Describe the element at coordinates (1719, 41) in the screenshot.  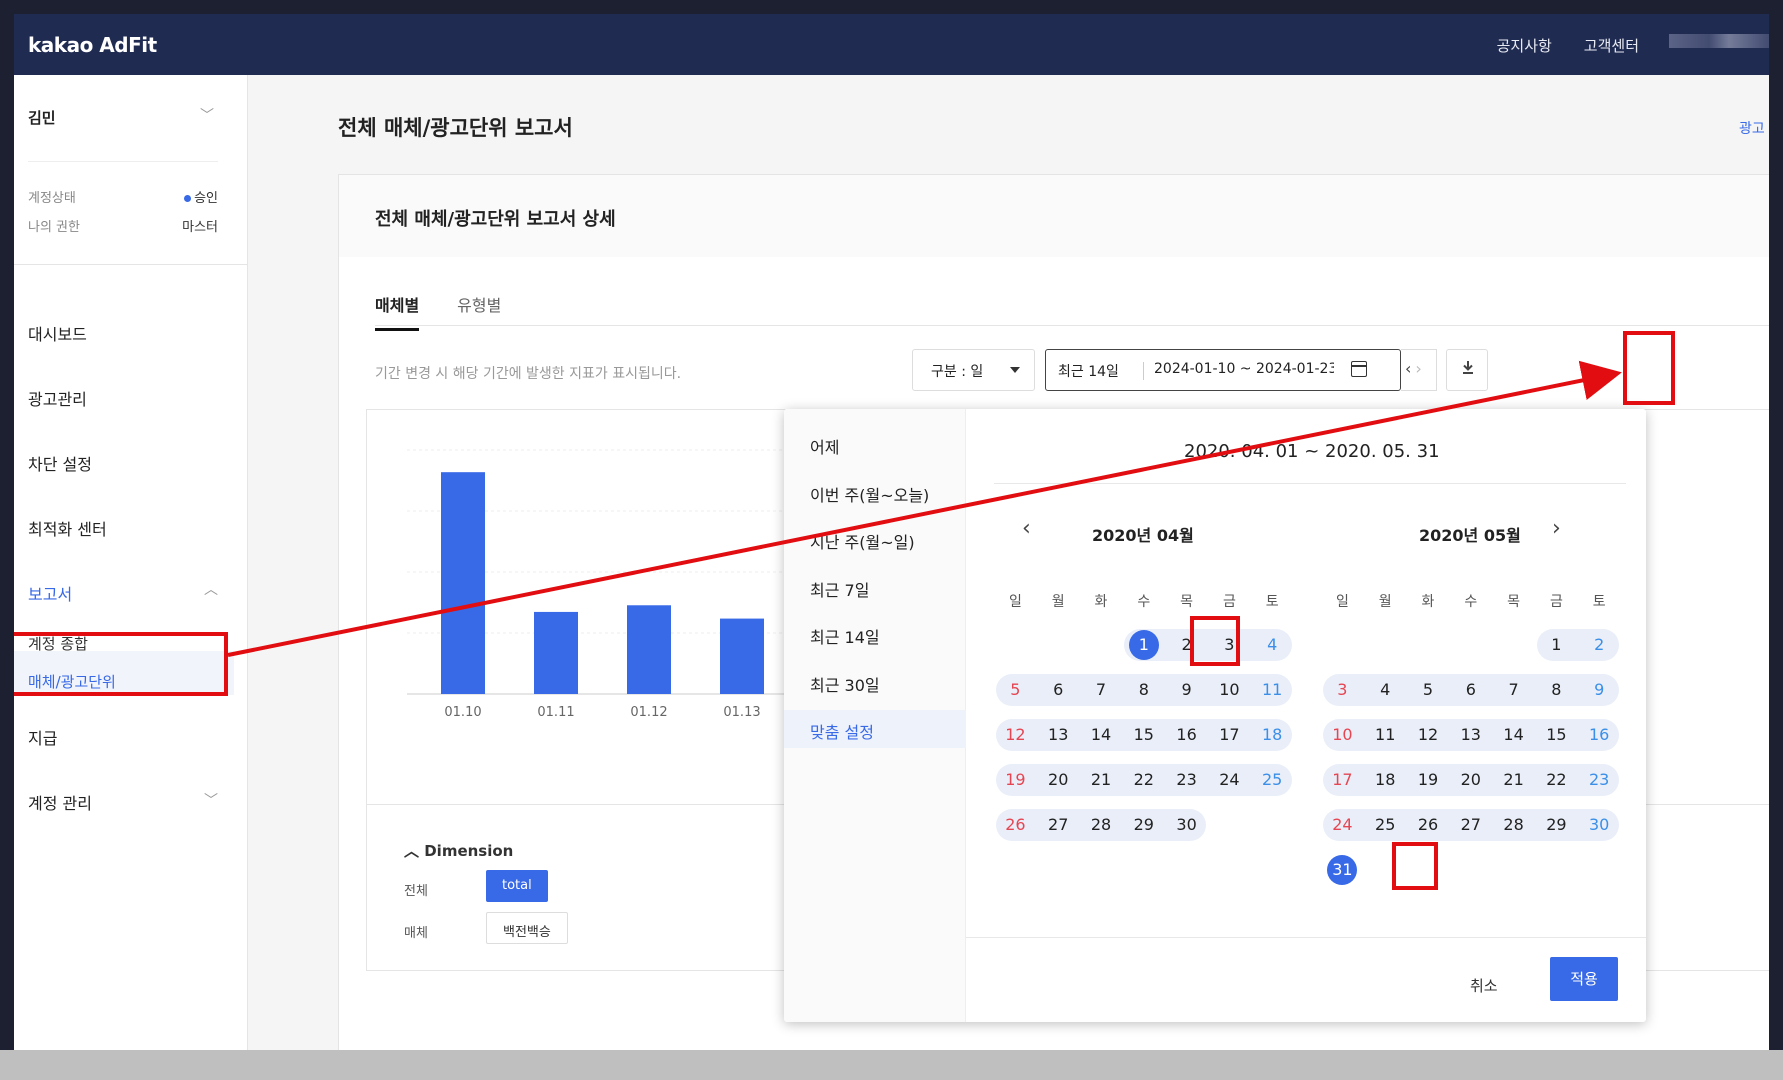
I see `user-menu-blurred` at that location.